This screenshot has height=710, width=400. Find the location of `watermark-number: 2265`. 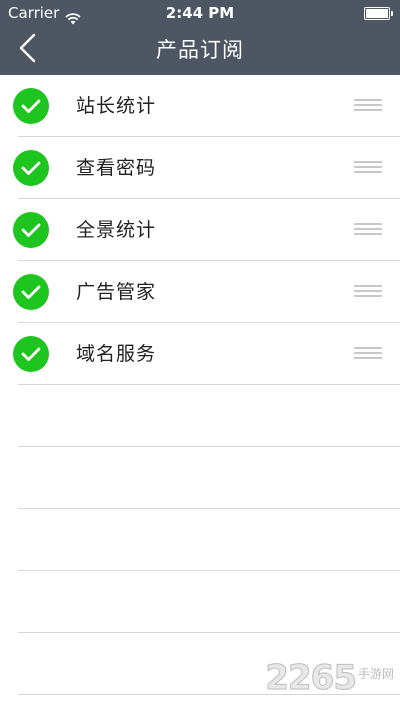

watermark-number: 2265 is located at coordinates (311, 678).